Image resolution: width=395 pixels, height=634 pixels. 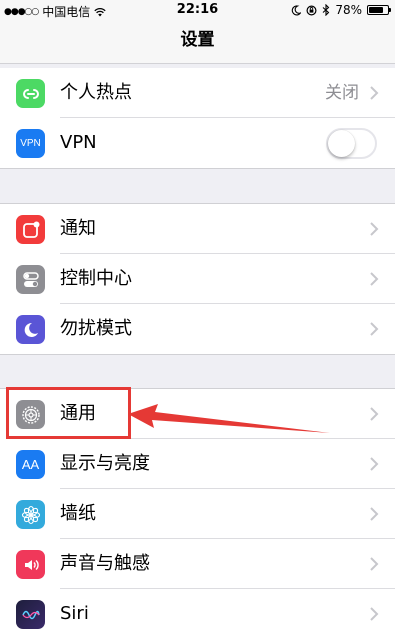 What do you see at coordinates (326, 10) in the screenshot?
I see `bluetooth-icon` at bounding box center [326, 10].